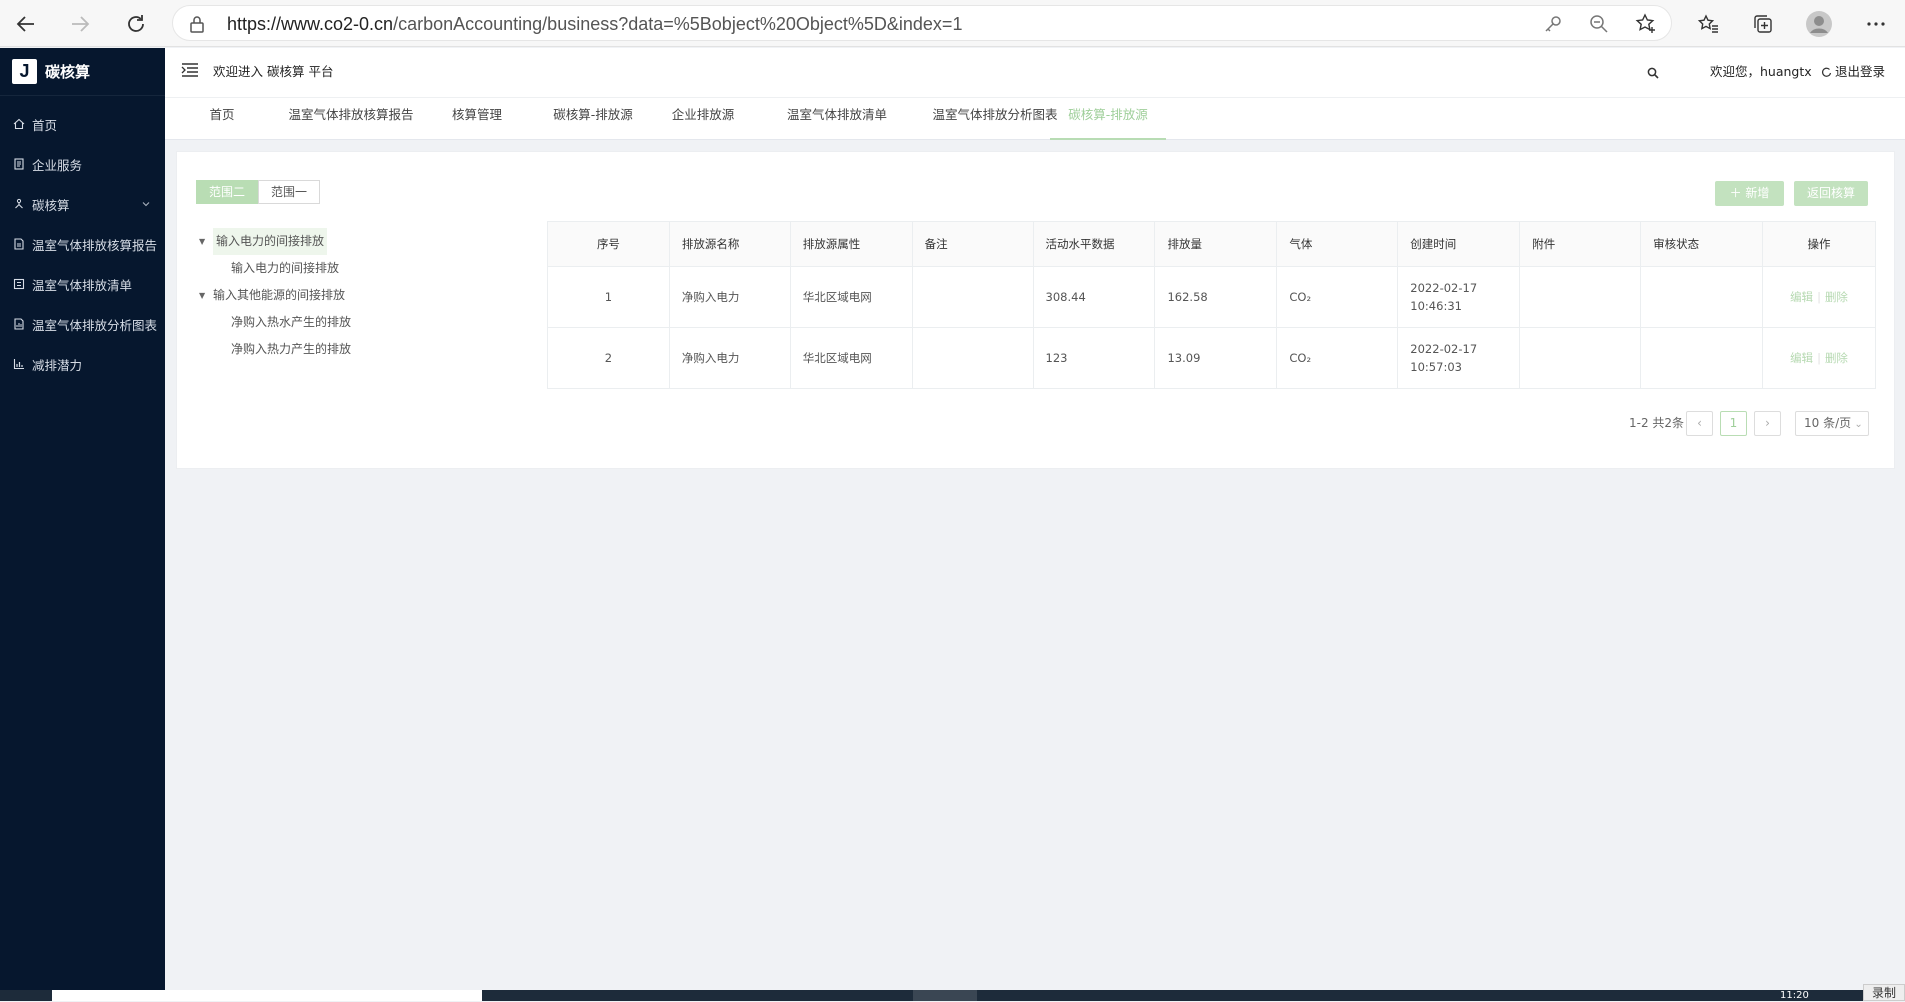 Image resolution: width=1905 pixels, height=1002 pixels. I want to click on col-header: 创建时间, so click(1459, 244).